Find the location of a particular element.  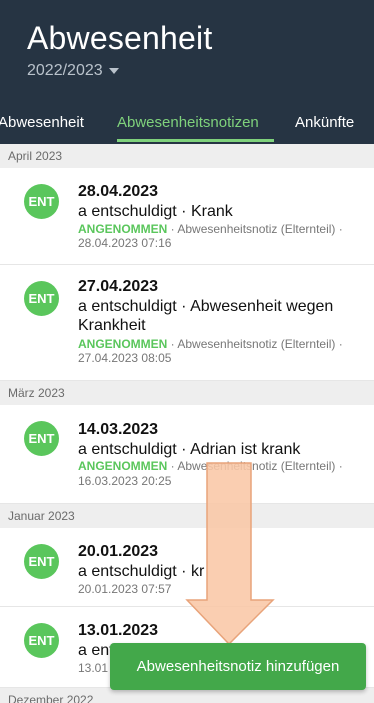

item-date: 20.01.2023 is located at coordinates (118, 551).